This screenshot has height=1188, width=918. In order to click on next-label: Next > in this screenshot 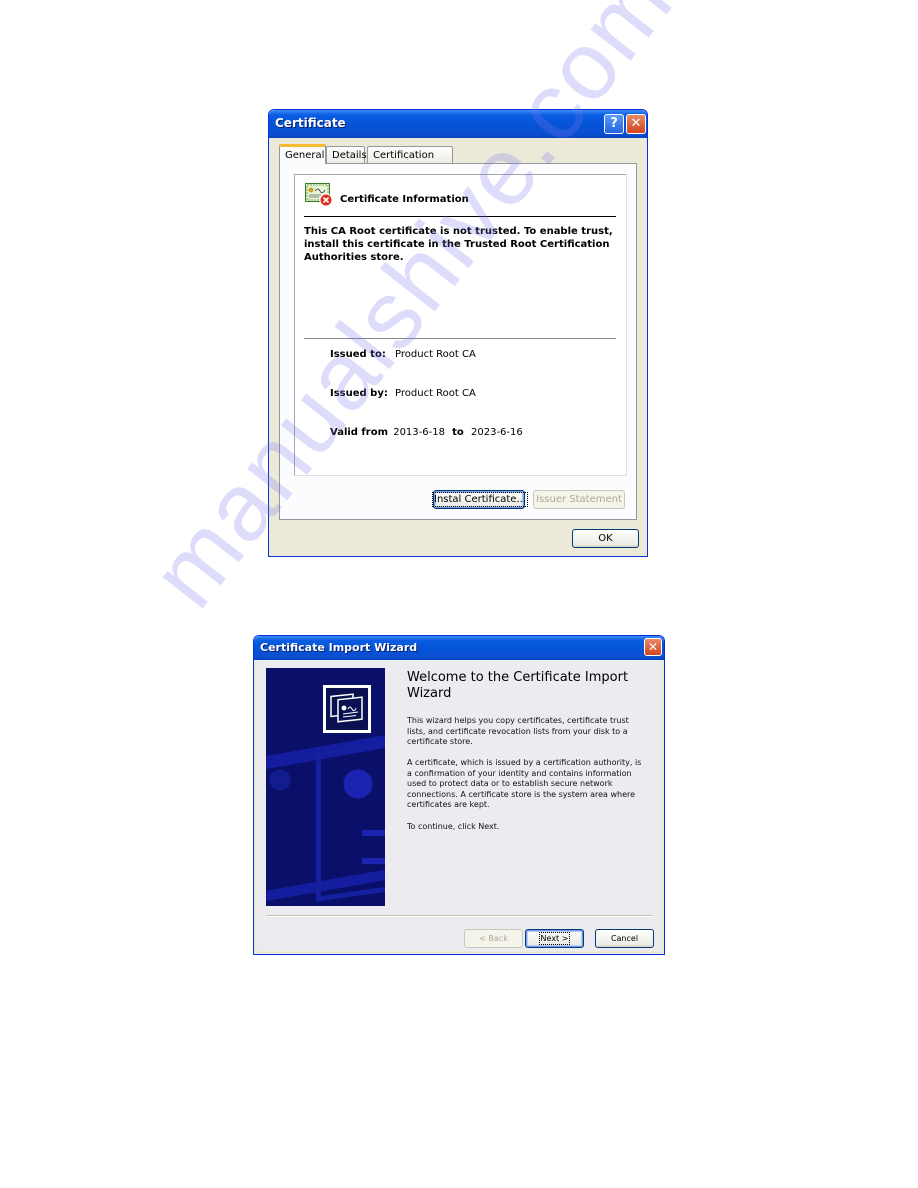, I will do `click(554, 938)`.